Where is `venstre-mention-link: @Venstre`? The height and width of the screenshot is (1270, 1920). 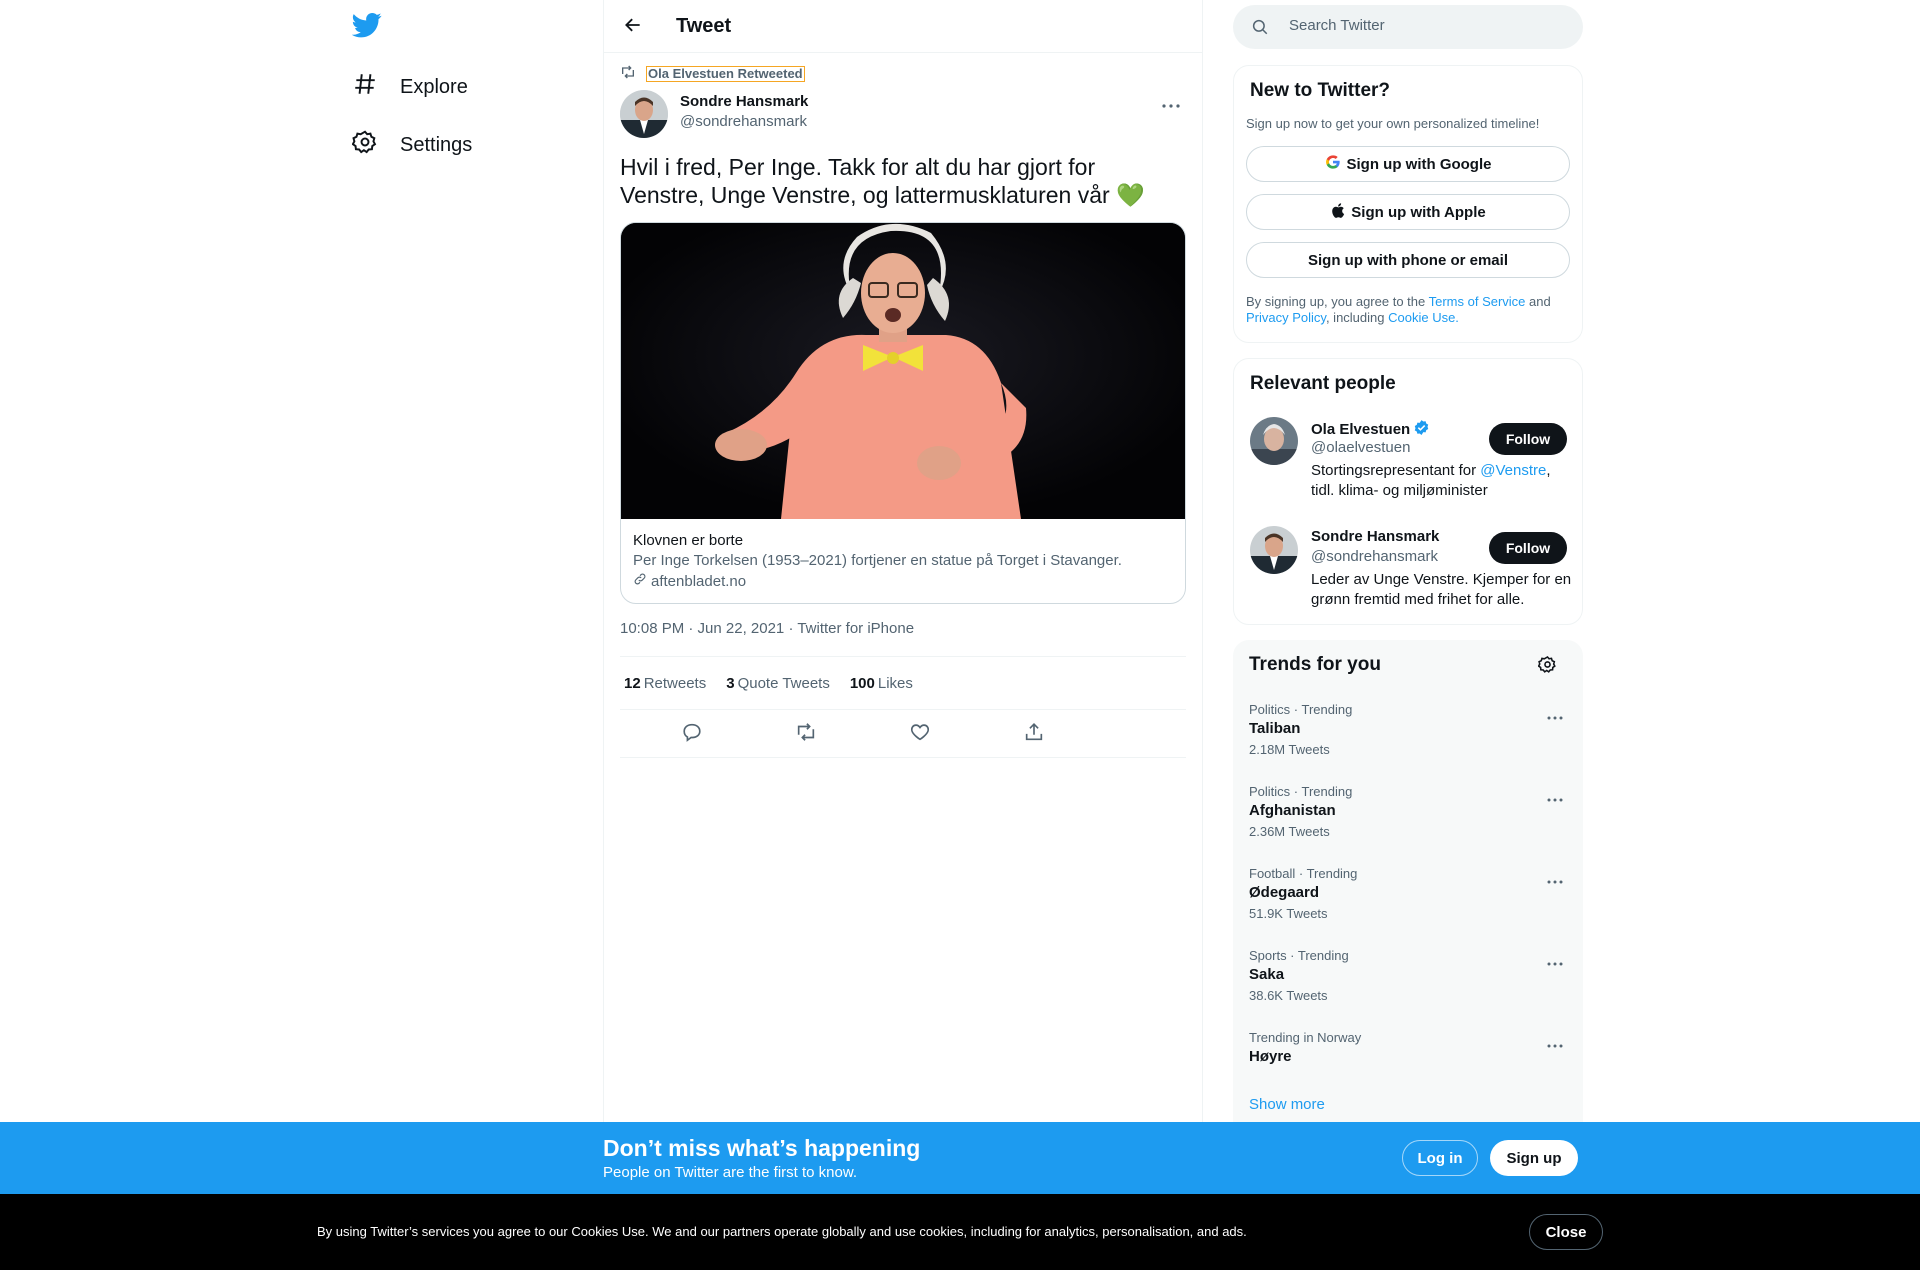 venstre-mention-link: @Venstre is located at coordinates (1513, 470).